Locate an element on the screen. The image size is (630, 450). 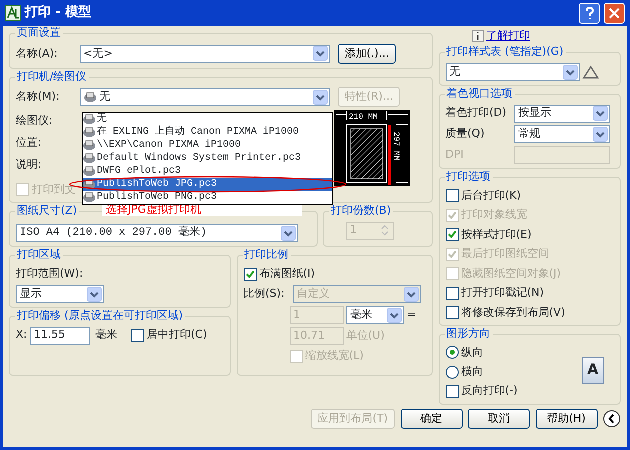
dropdown-item: PublishToWeb JPG.pc3 is located at coordinates (207, 184).